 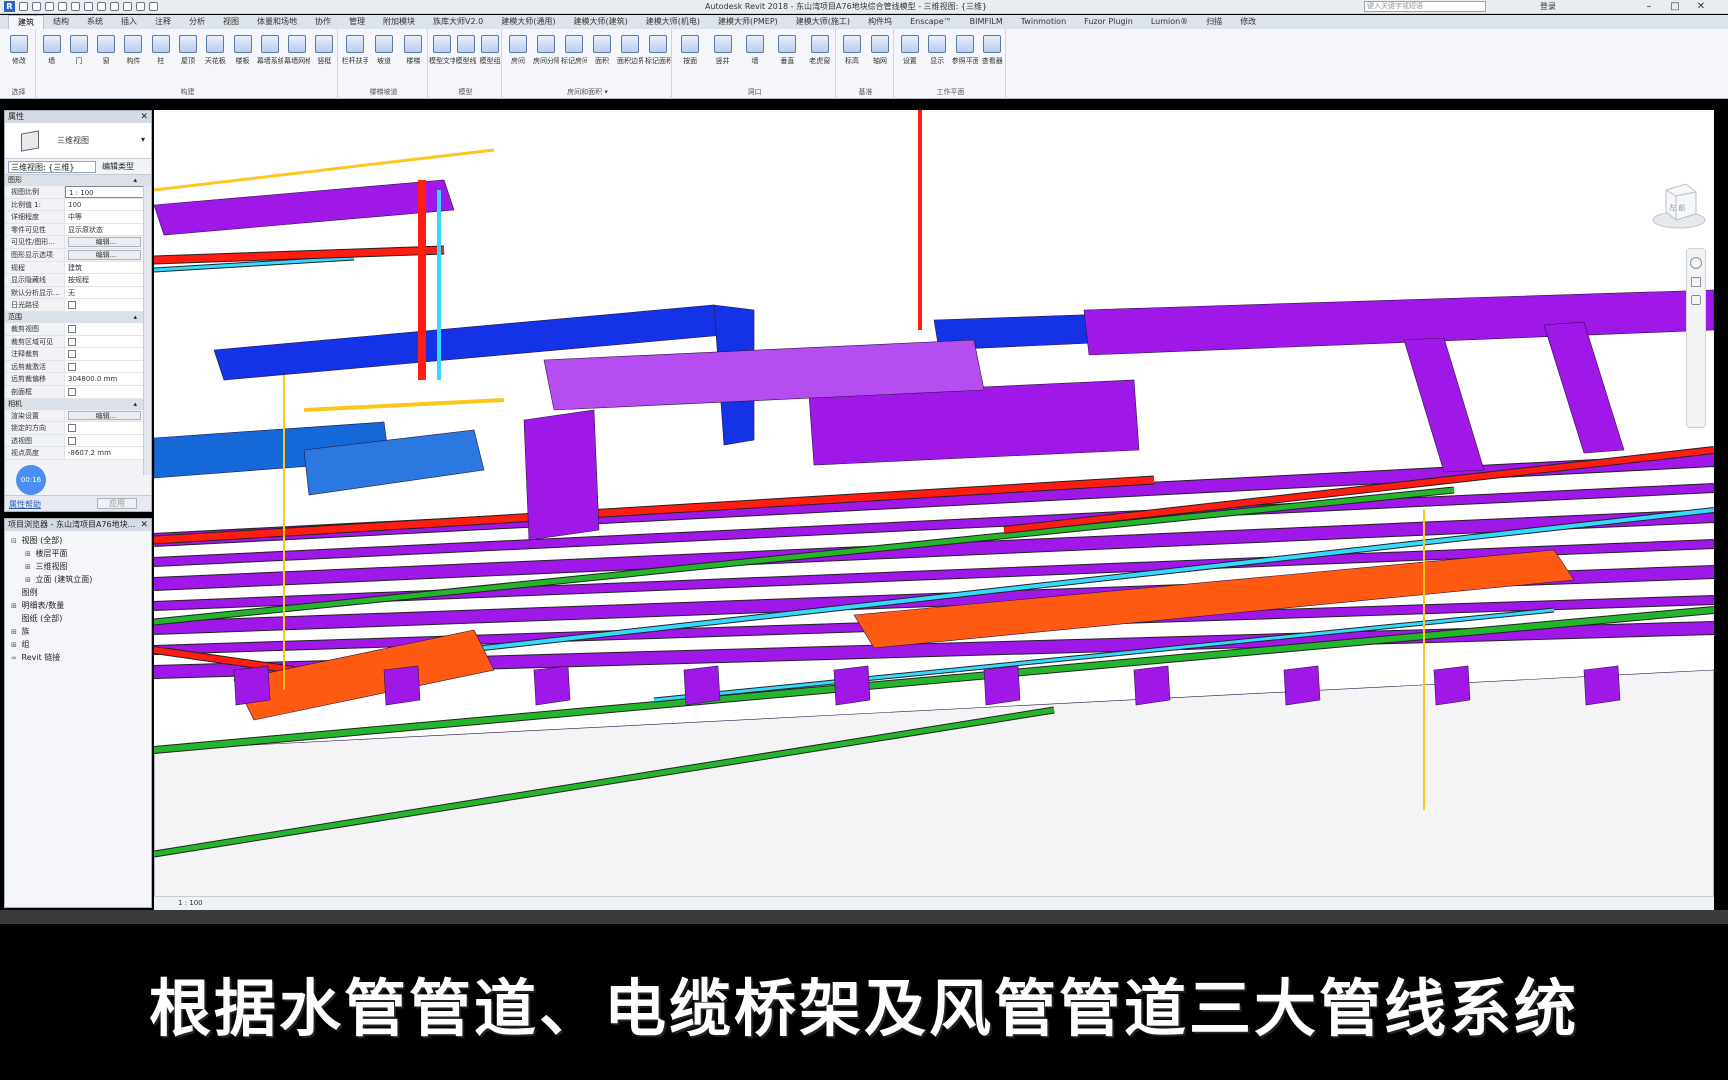 What do you see at coordinates (19, 50) in the screenshot?
I see `ribbon-button: 修改` at bounding box center [19, 50].